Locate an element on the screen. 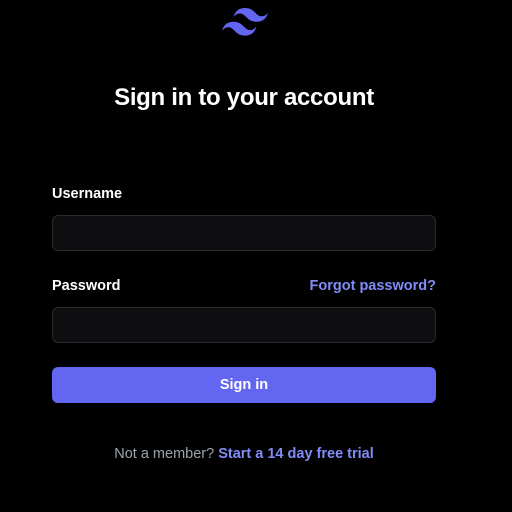  username-label: Username is located at coordinates (87, 194).